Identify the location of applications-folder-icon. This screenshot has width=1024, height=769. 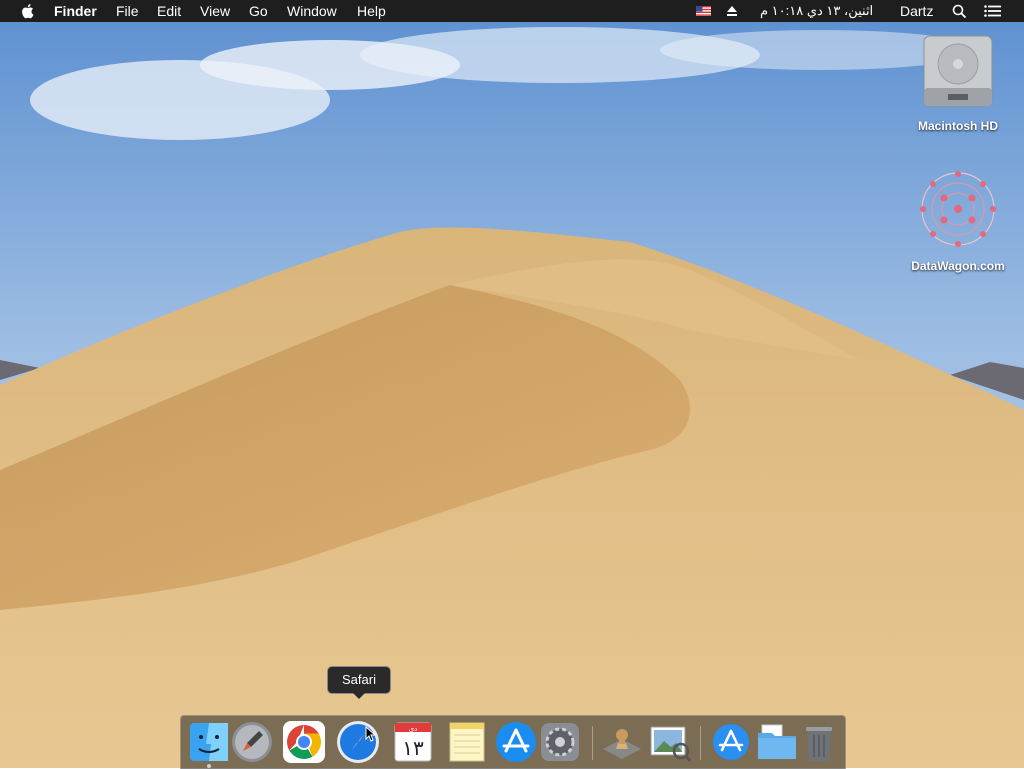
(731, 742).